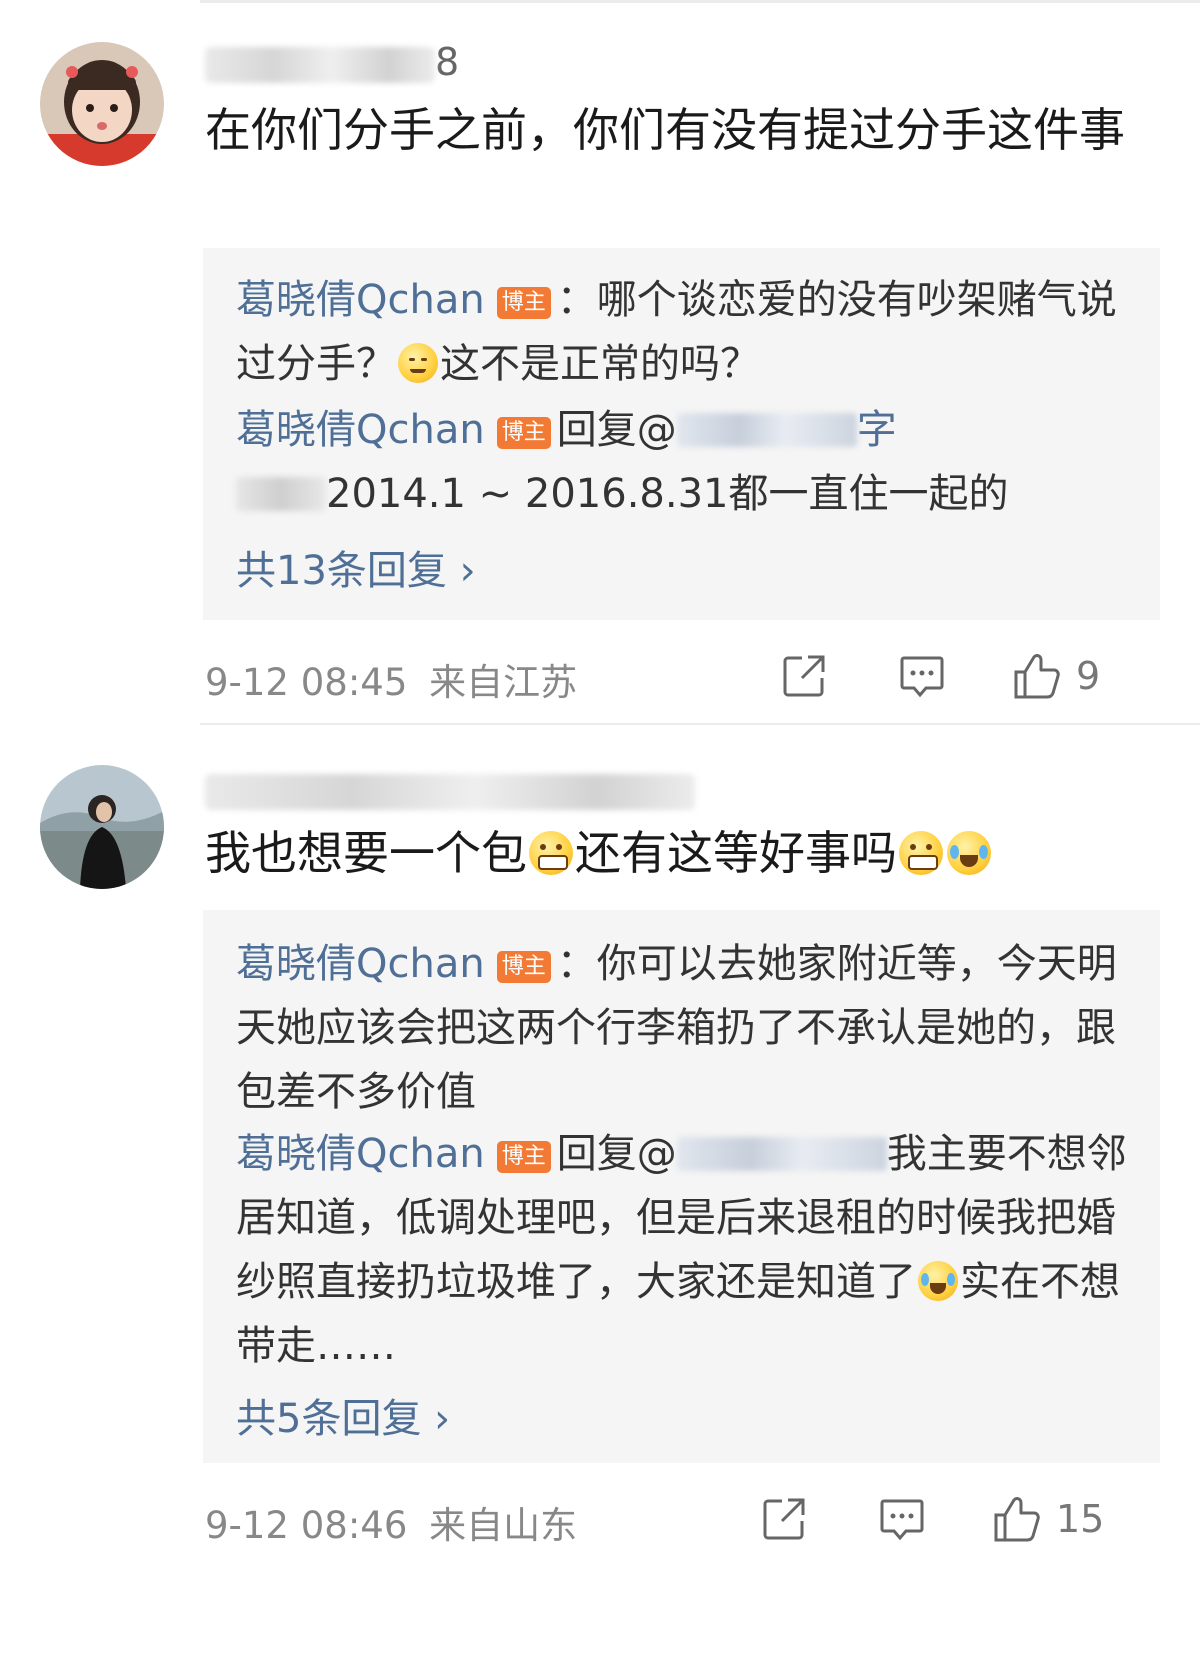 The height and width of the screenshot is (1656, 1200). I want to click on comment-location: 来自江苏, so click(503, 682).